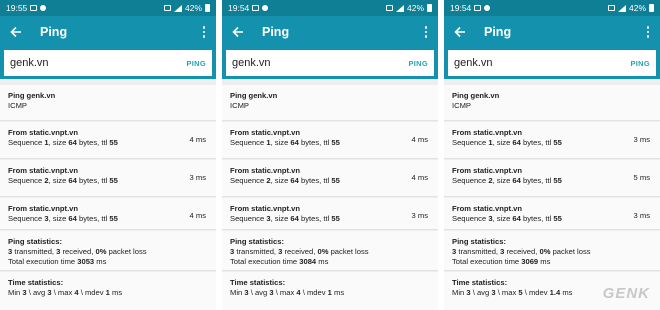  I want to click on execution-time: Total execution time 3053 ms, so click(57, 261).